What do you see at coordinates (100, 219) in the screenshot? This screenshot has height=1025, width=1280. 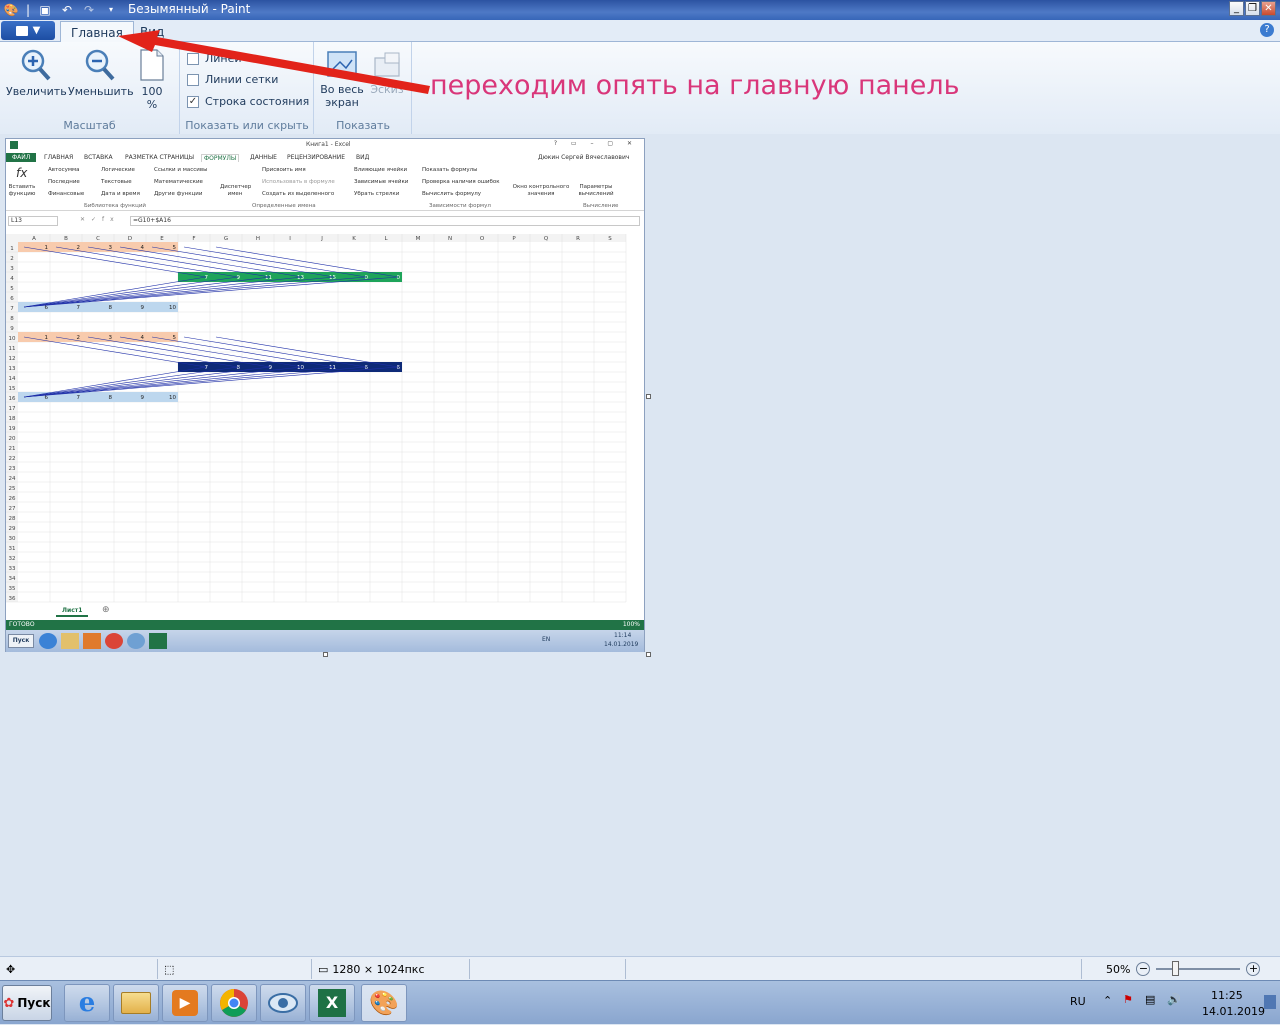 I see `excel-fx-label-icon: ✕✓fx` at bounding box center [100, 219].